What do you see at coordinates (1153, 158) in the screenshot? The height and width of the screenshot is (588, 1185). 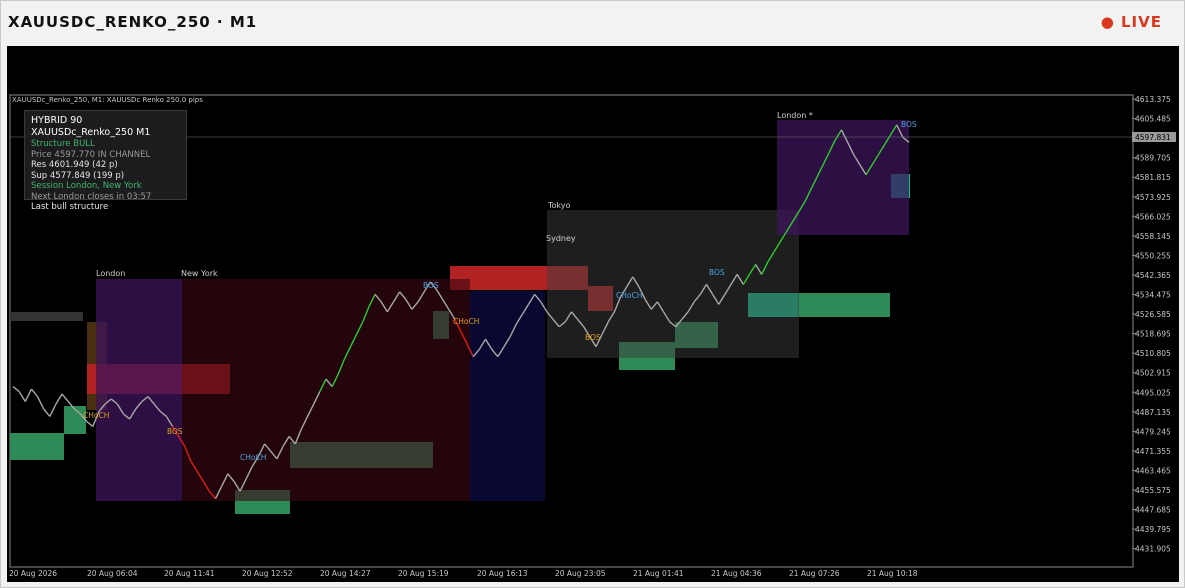 I see `y-tick-label: 4589.705` at bounding box center [1153, 158].